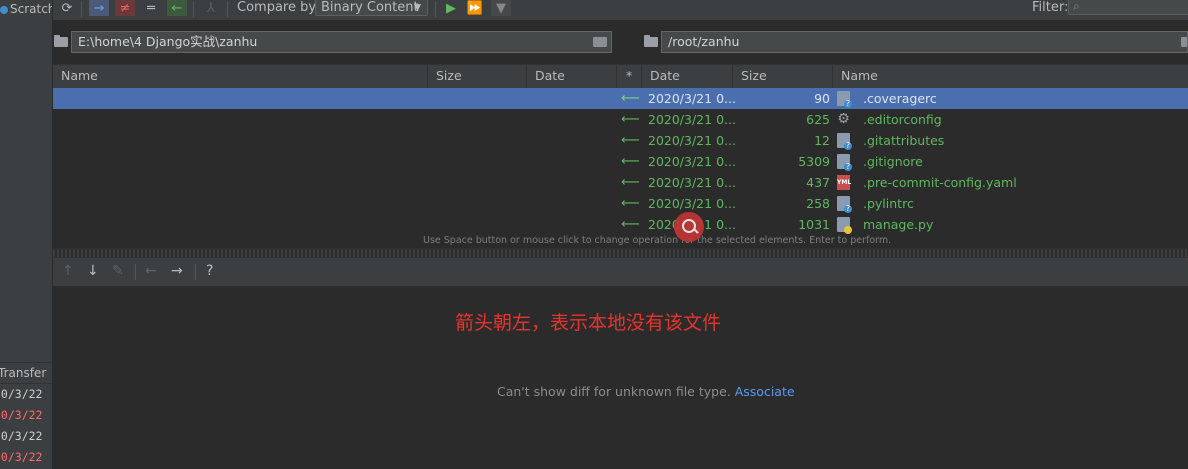  What do you see at coordinates (620, 253) in the screenshot?
I see `splitter-handle` at bounding box center [620, 253].